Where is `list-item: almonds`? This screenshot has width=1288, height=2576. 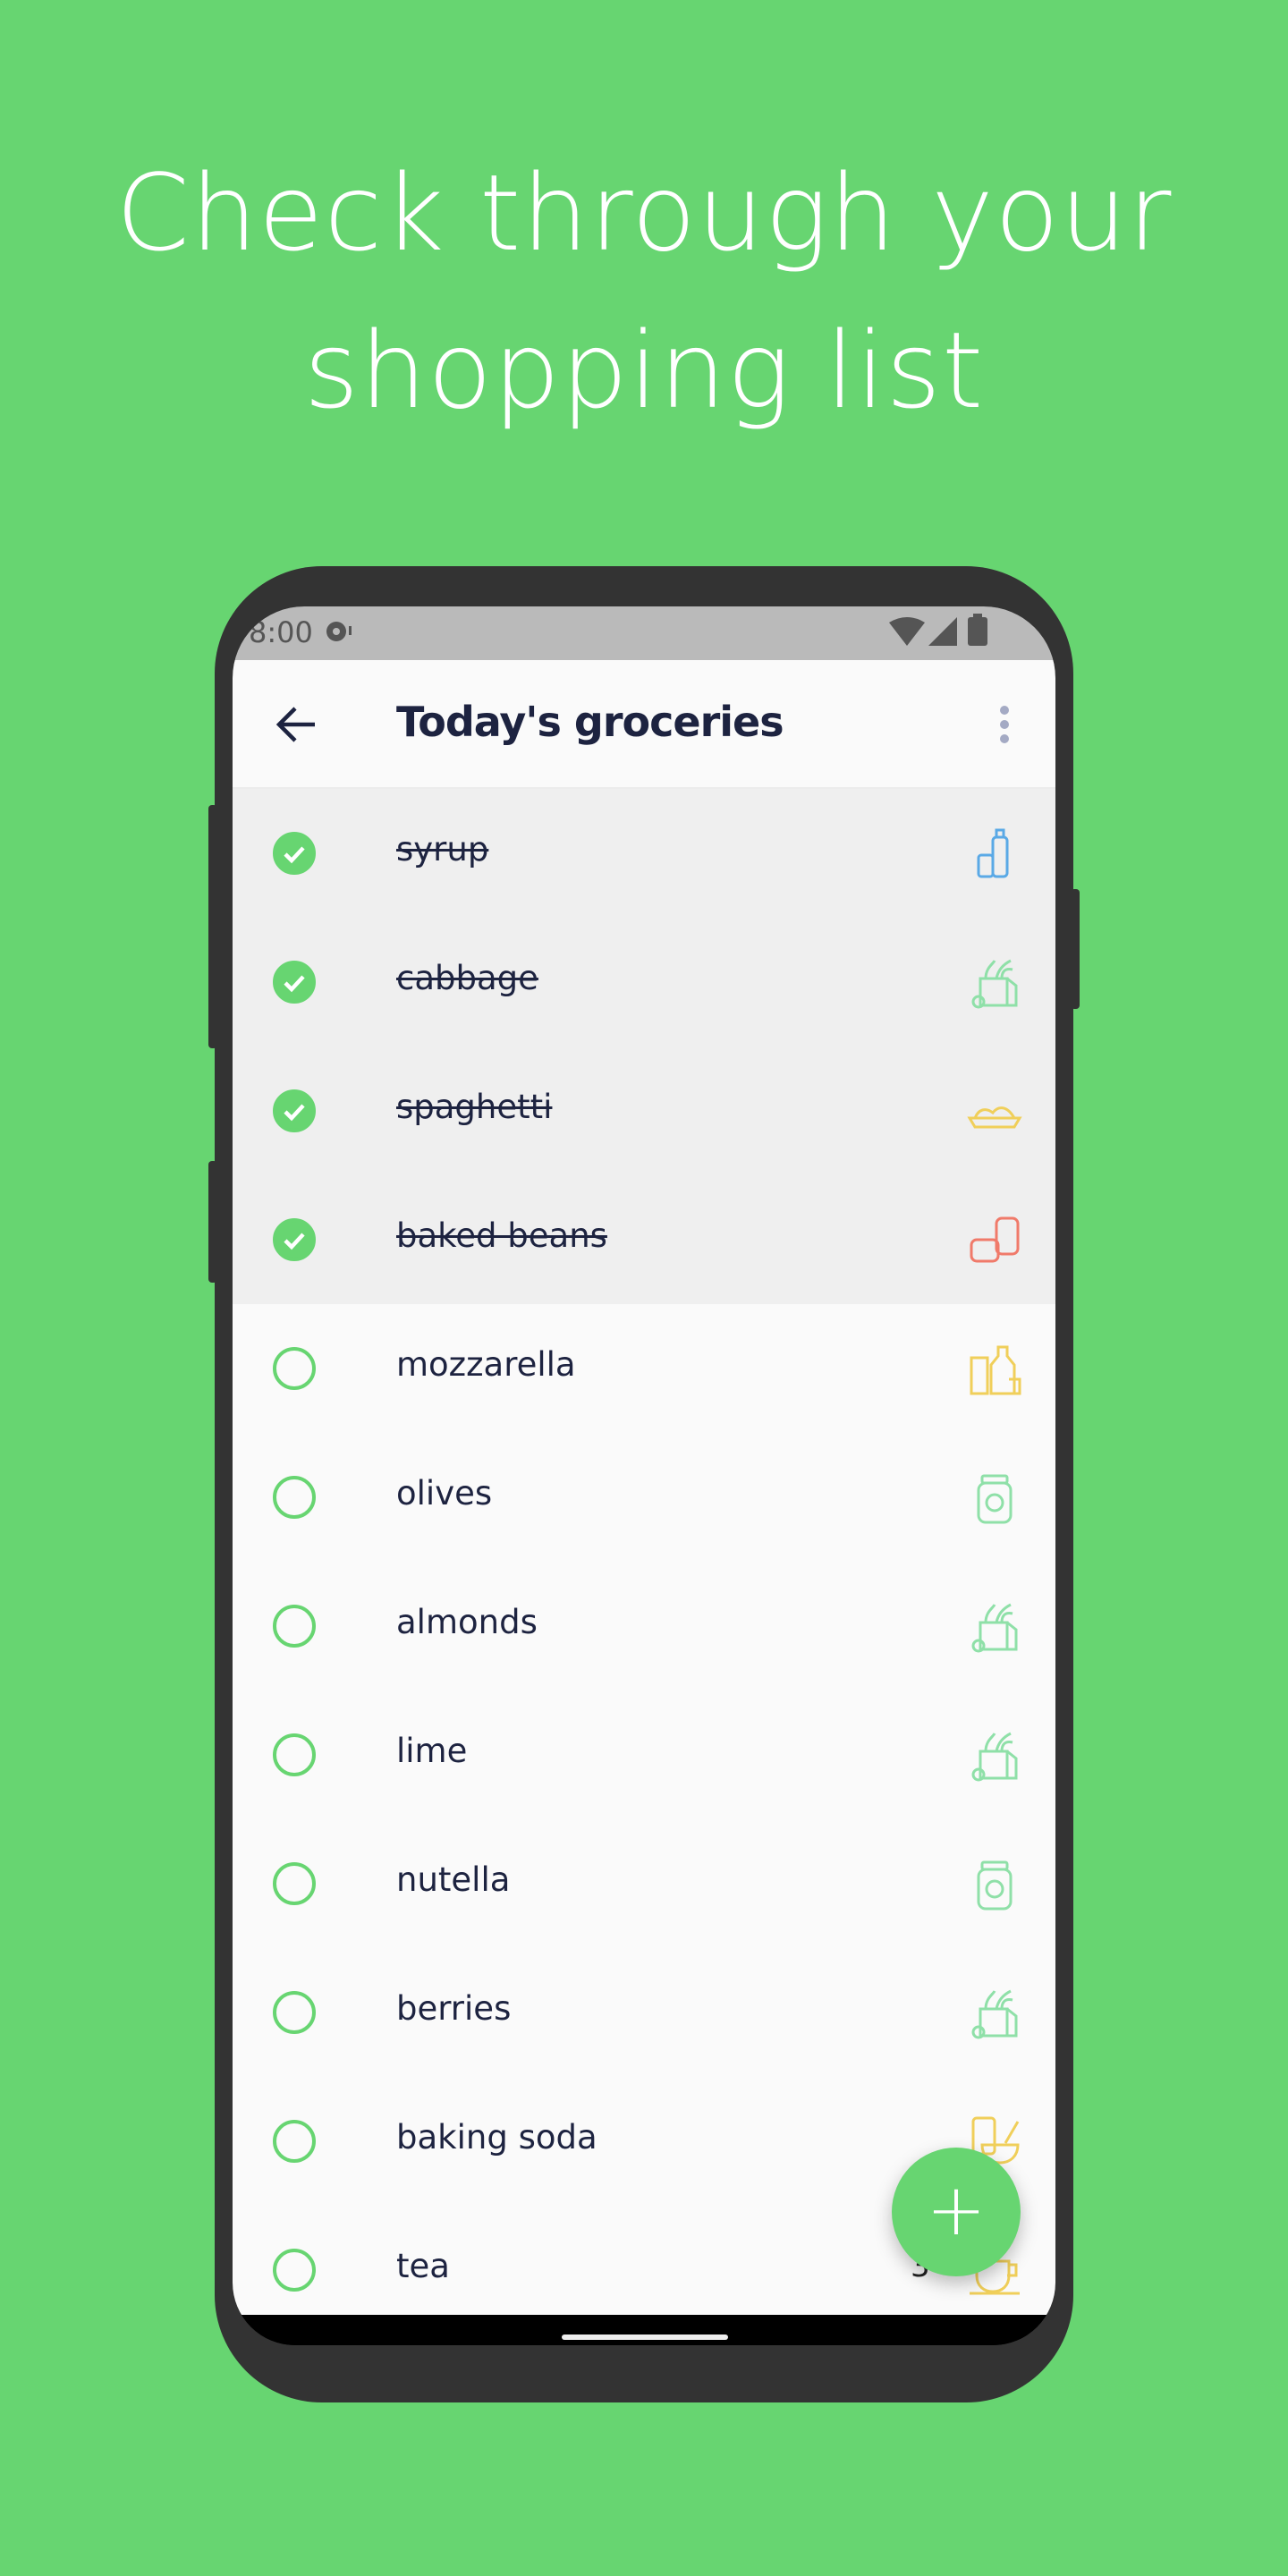
list-item: almonds is located at coordinates (644, 1626).